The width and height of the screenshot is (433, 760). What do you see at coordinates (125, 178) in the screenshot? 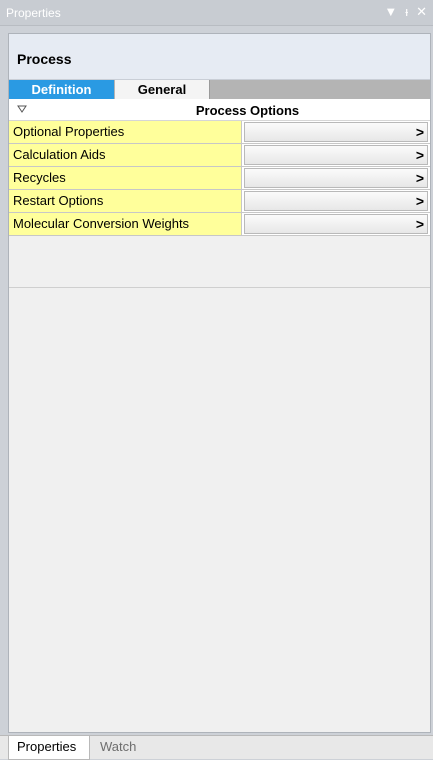
I see `property-name: Recycles` at bounding box center [125, 178].